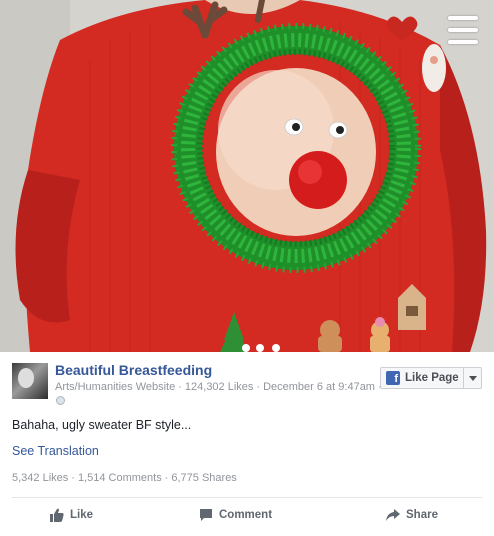  I want to click on share-button: Share, so click(412, 515).